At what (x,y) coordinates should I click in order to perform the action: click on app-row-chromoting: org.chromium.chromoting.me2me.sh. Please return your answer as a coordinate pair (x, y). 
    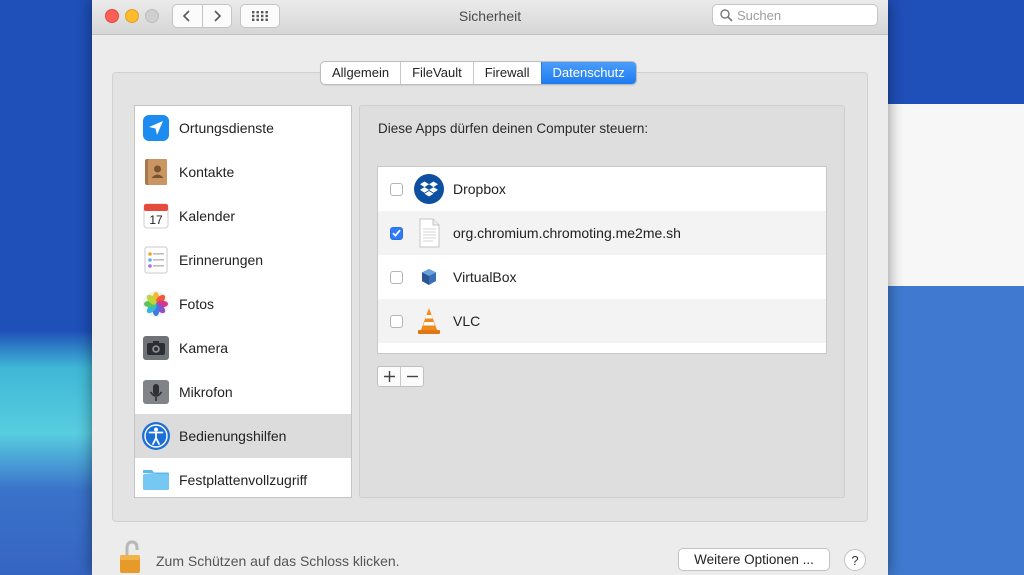
    Looking at the image, I should click on (602, 233).